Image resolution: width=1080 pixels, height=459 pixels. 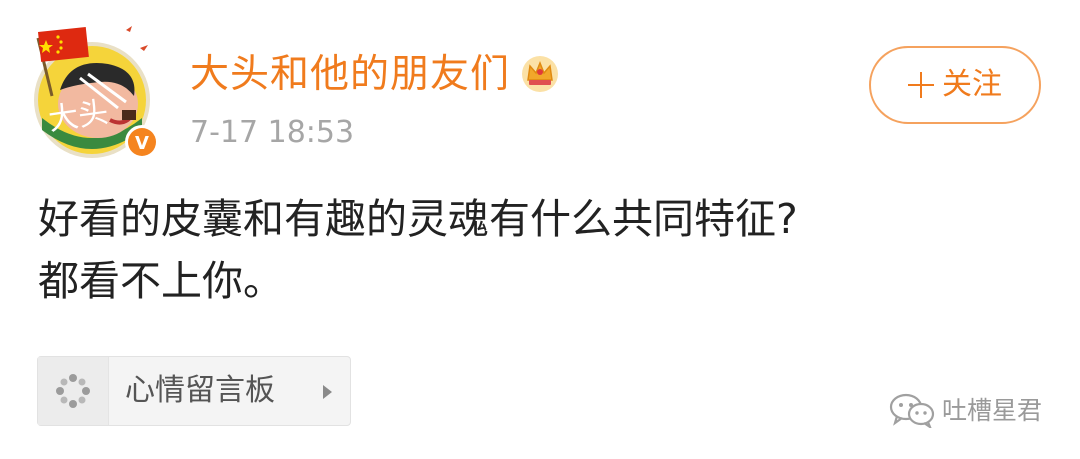 I want to click on topic-icon-container, so click(x=73, y=391).